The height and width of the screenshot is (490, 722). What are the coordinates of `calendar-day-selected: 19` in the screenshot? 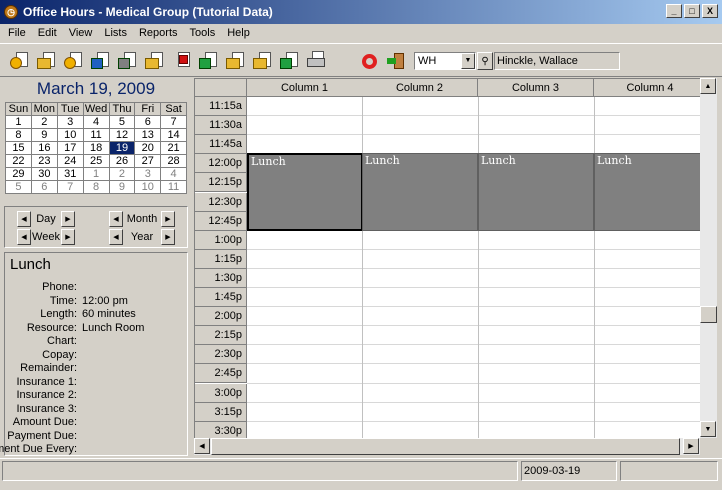 It's located at (122, 148).